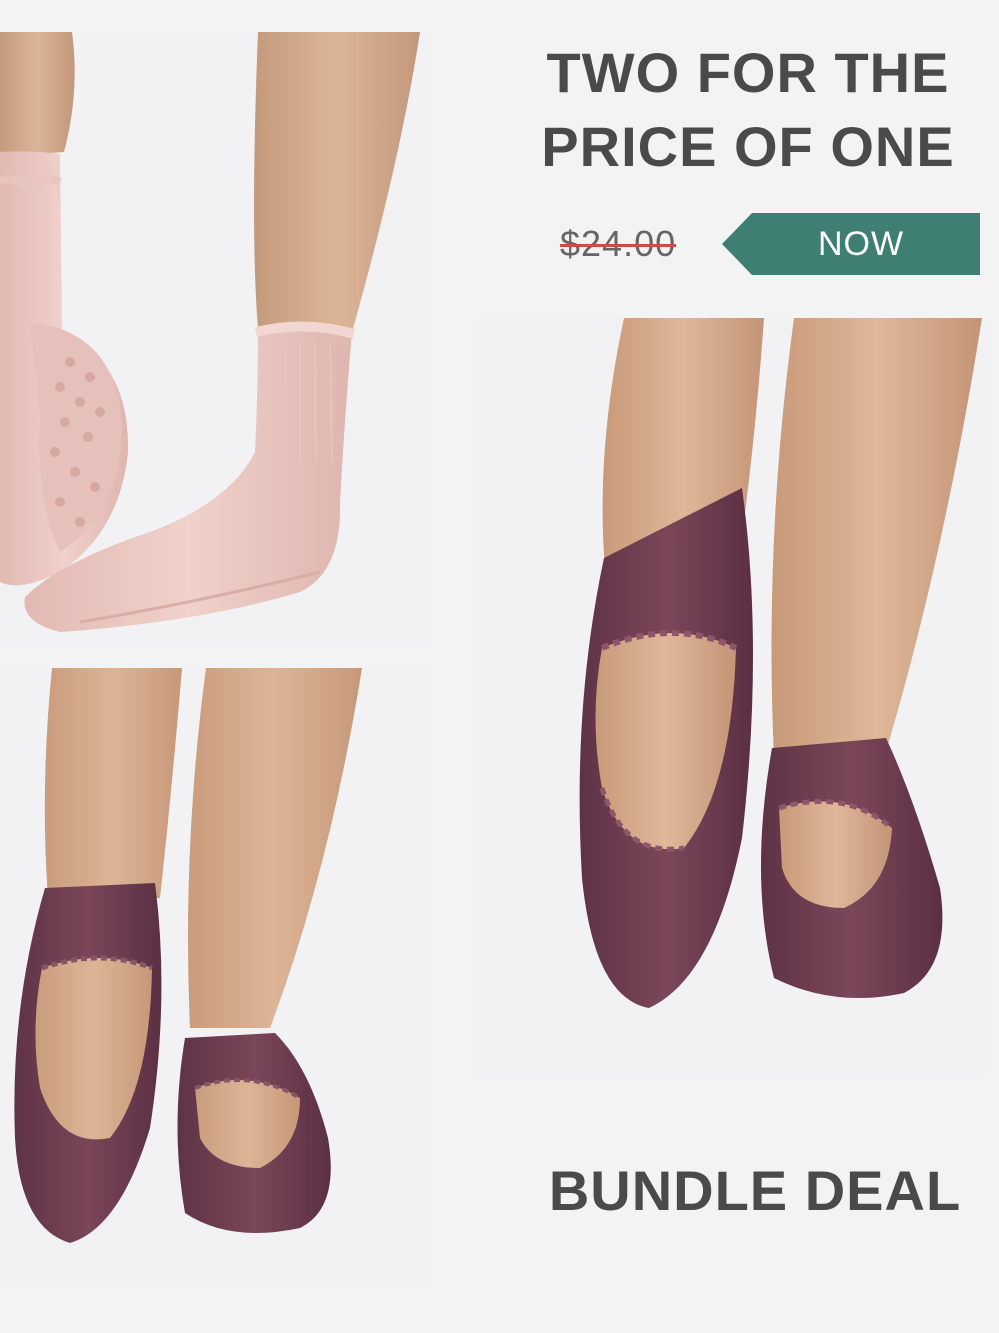 The width and height of the screenshot is (999, 1333). I want to click on promo-headline: TWO FOR THE PRICE OF ONE, so click(748, 110).